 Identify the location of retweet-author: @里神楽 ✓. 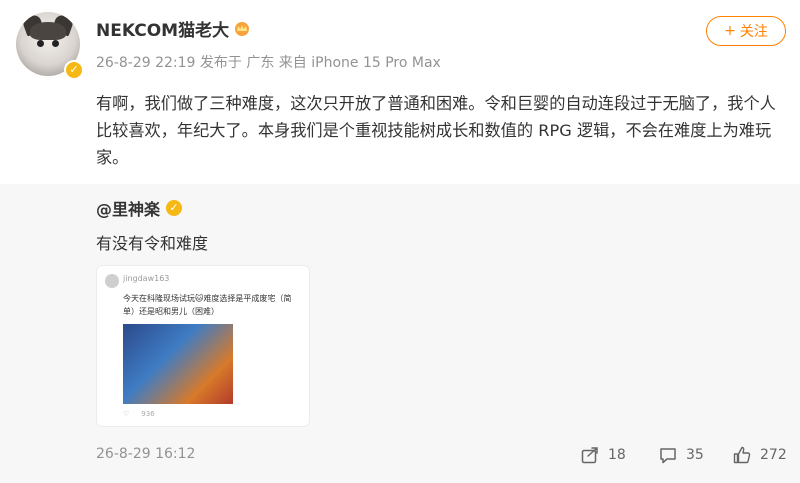
(139, 208).